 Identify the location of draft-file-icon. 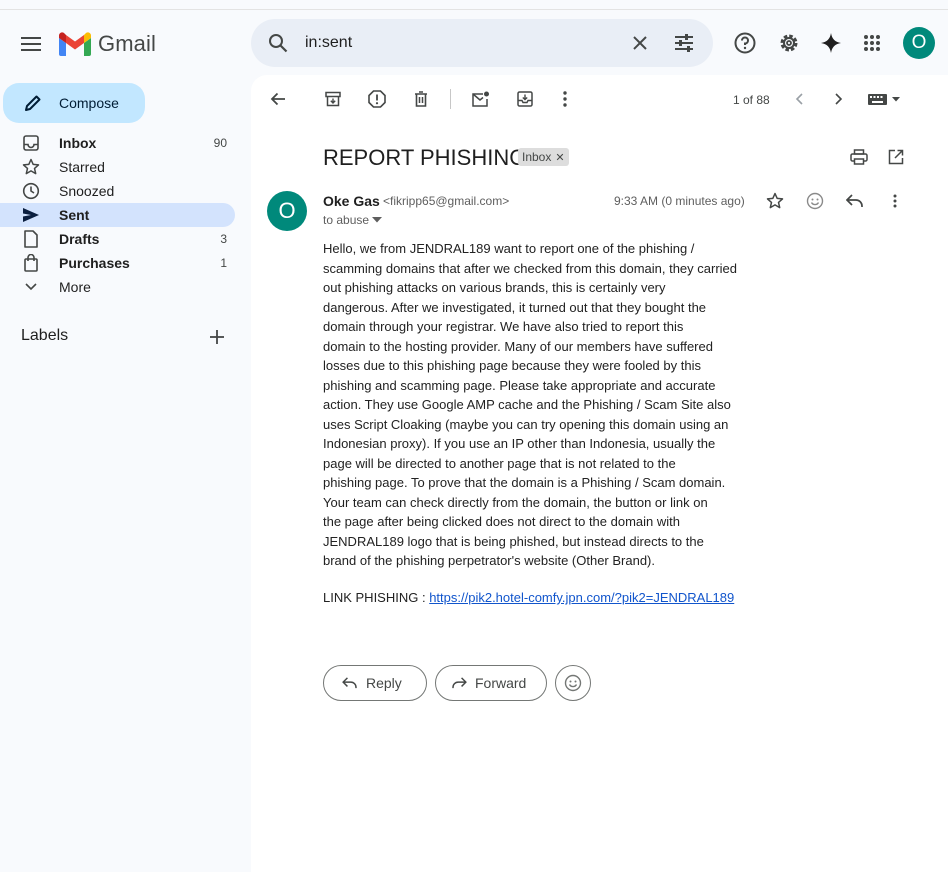
(31, 239).